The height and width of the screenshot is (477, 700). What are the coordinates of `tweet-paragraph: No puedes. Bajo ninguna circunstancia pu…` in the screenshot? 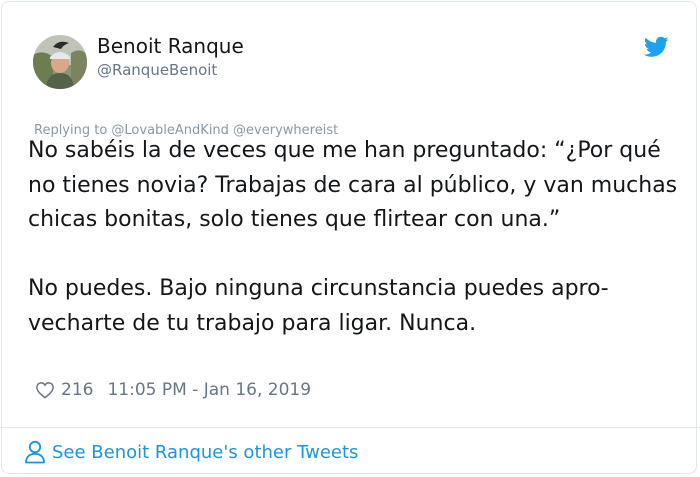 It's located at (318, 306).